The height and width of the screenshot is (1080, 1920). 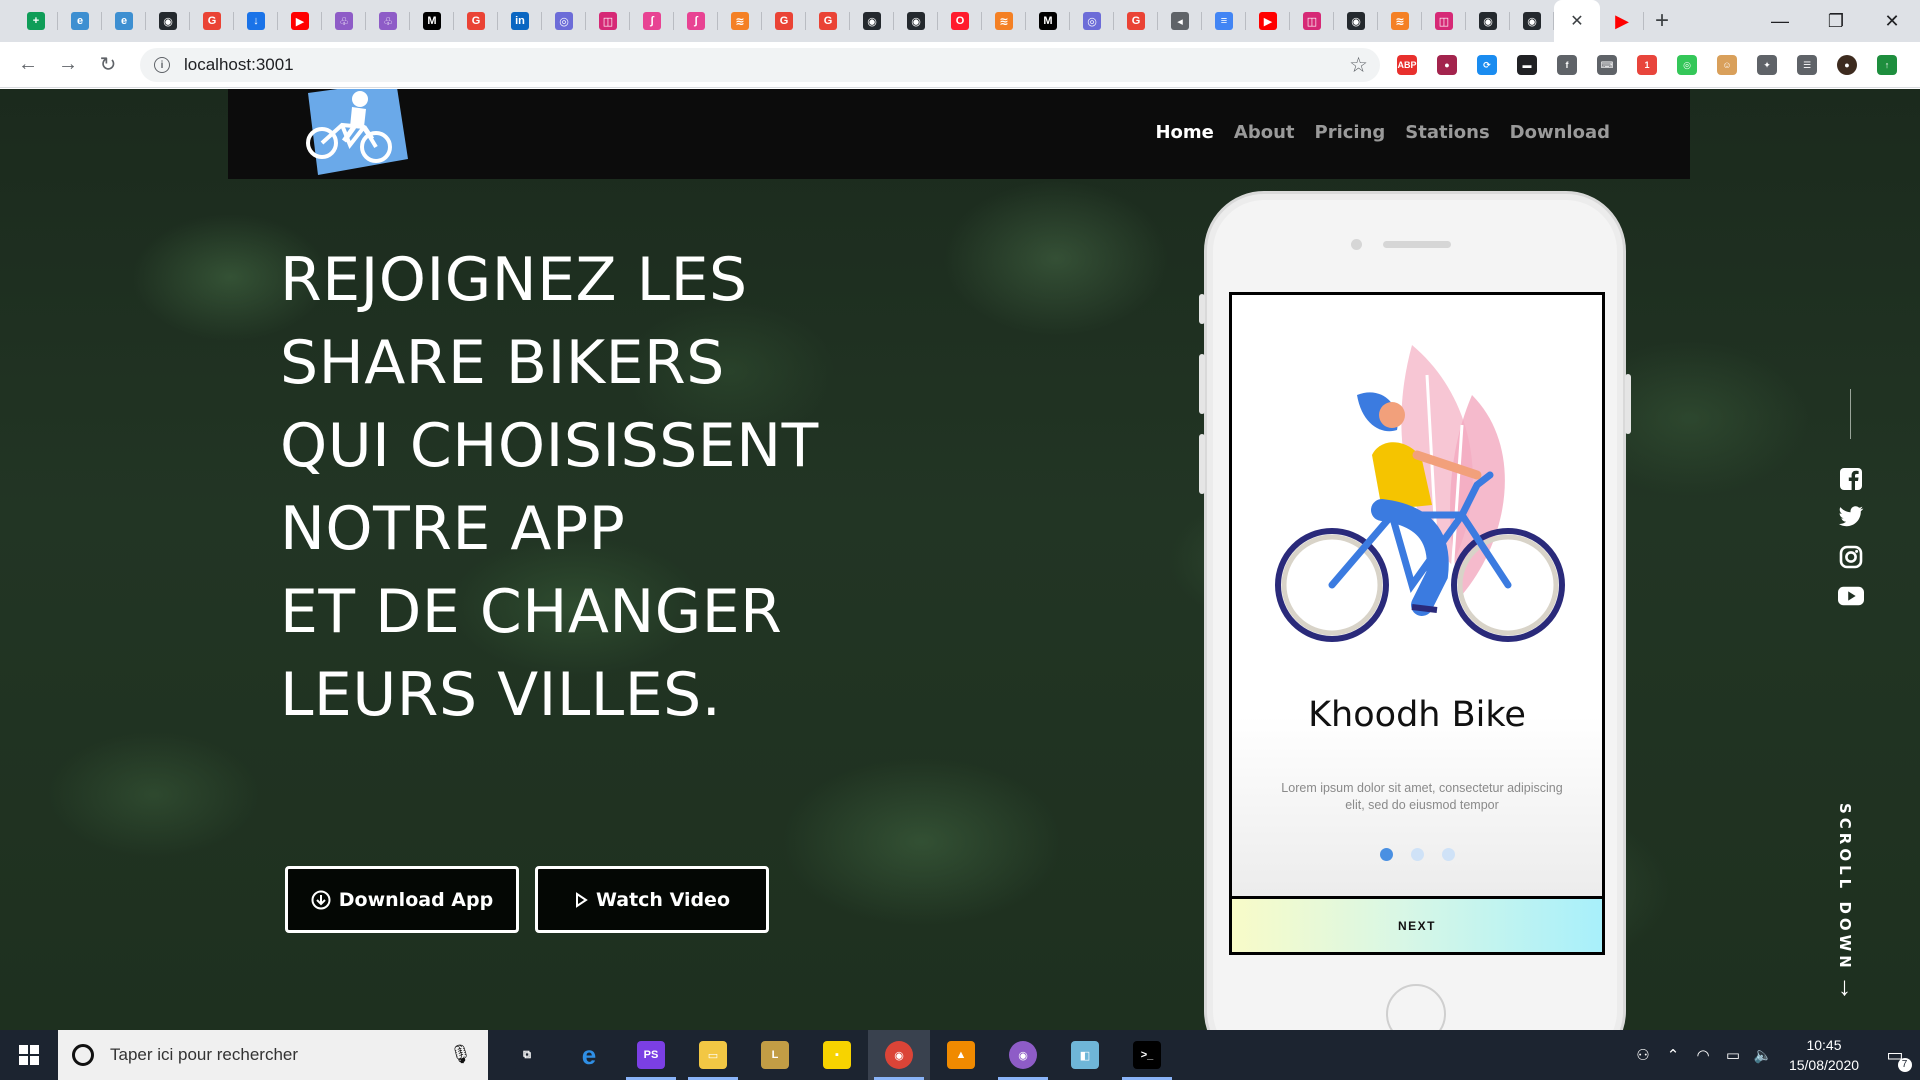 I want to click on taskbar-search-input: Taper ici pour rechercher 🎙, so click(x=273, y=1055).